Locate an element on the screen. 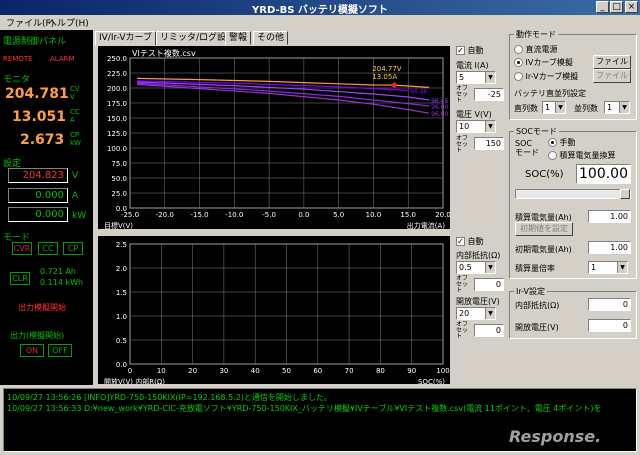  acc-mult-select: 1 ▼ is located at coordinates (608, 267).